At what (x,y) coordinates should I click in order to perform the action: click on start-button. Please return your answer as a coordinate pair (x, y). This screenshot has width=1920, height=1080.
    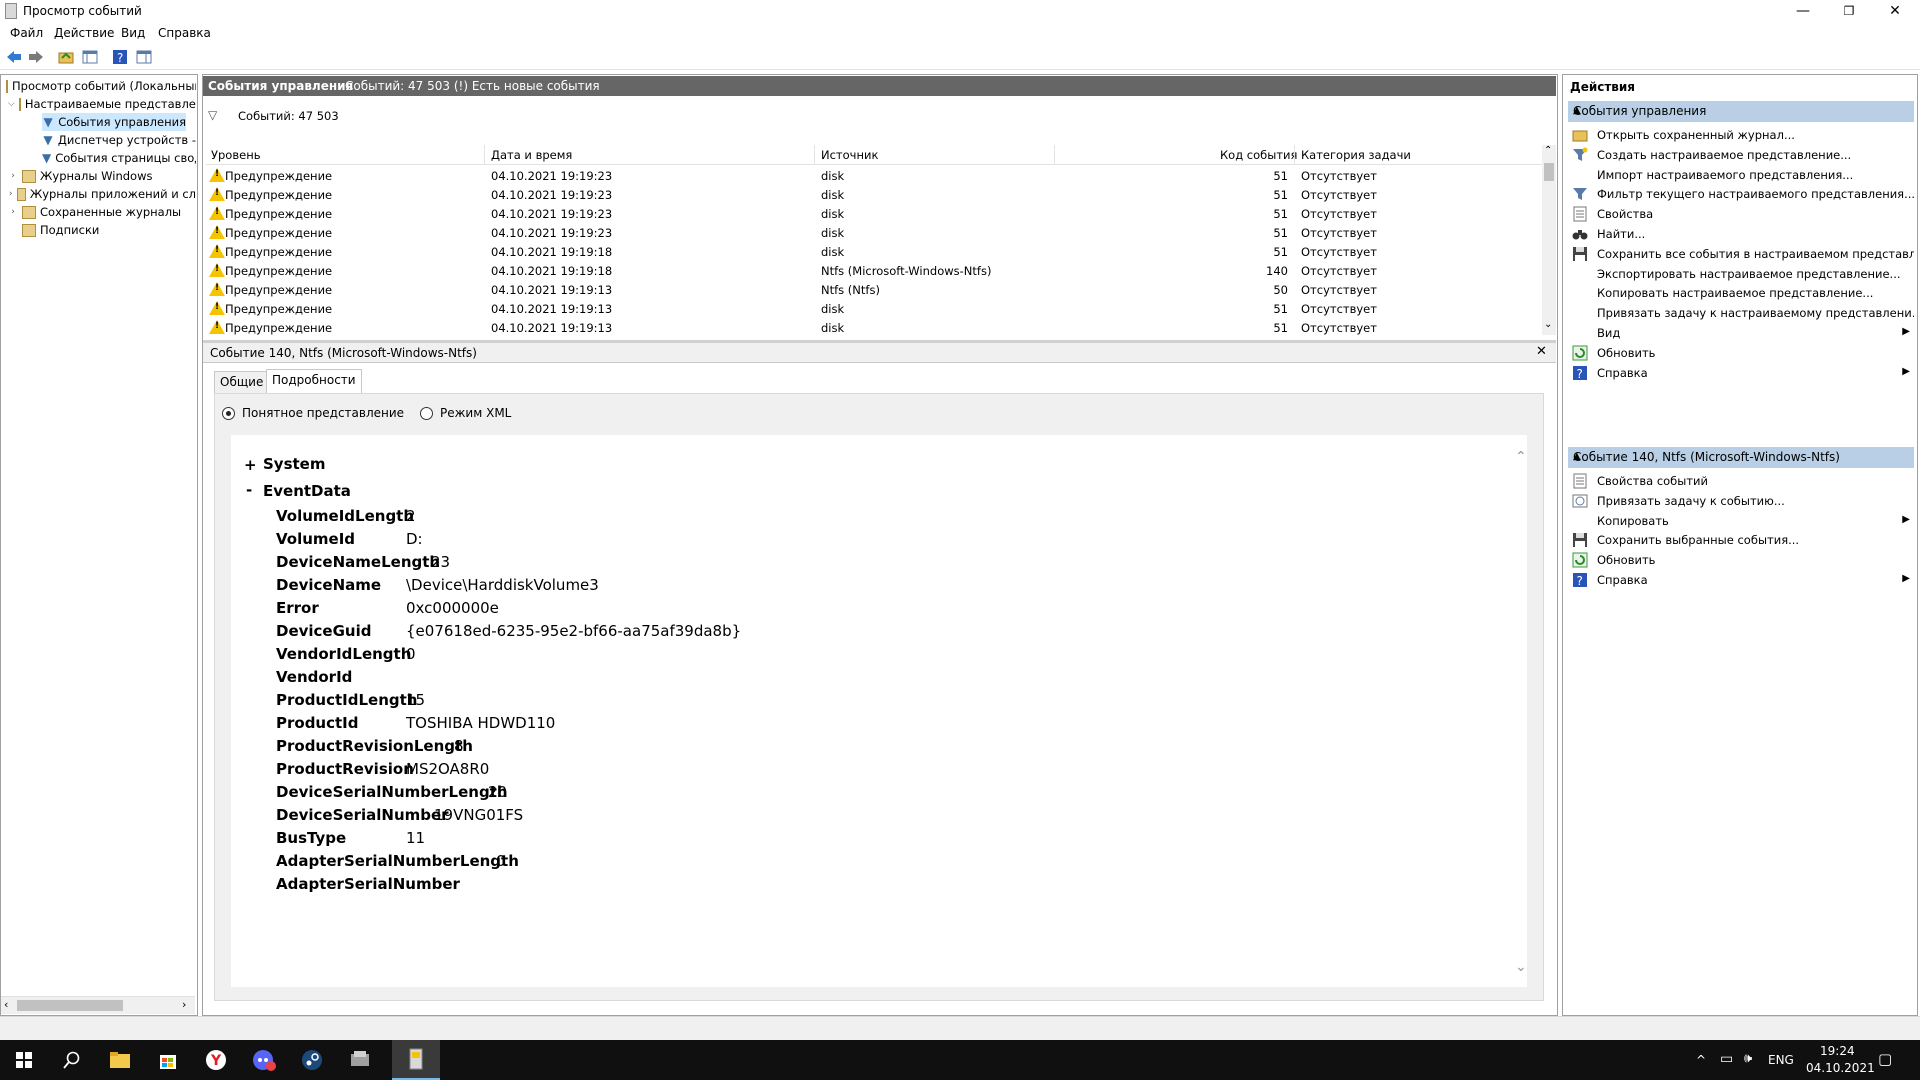
    Looking at the image, I should click on (24, 1060).